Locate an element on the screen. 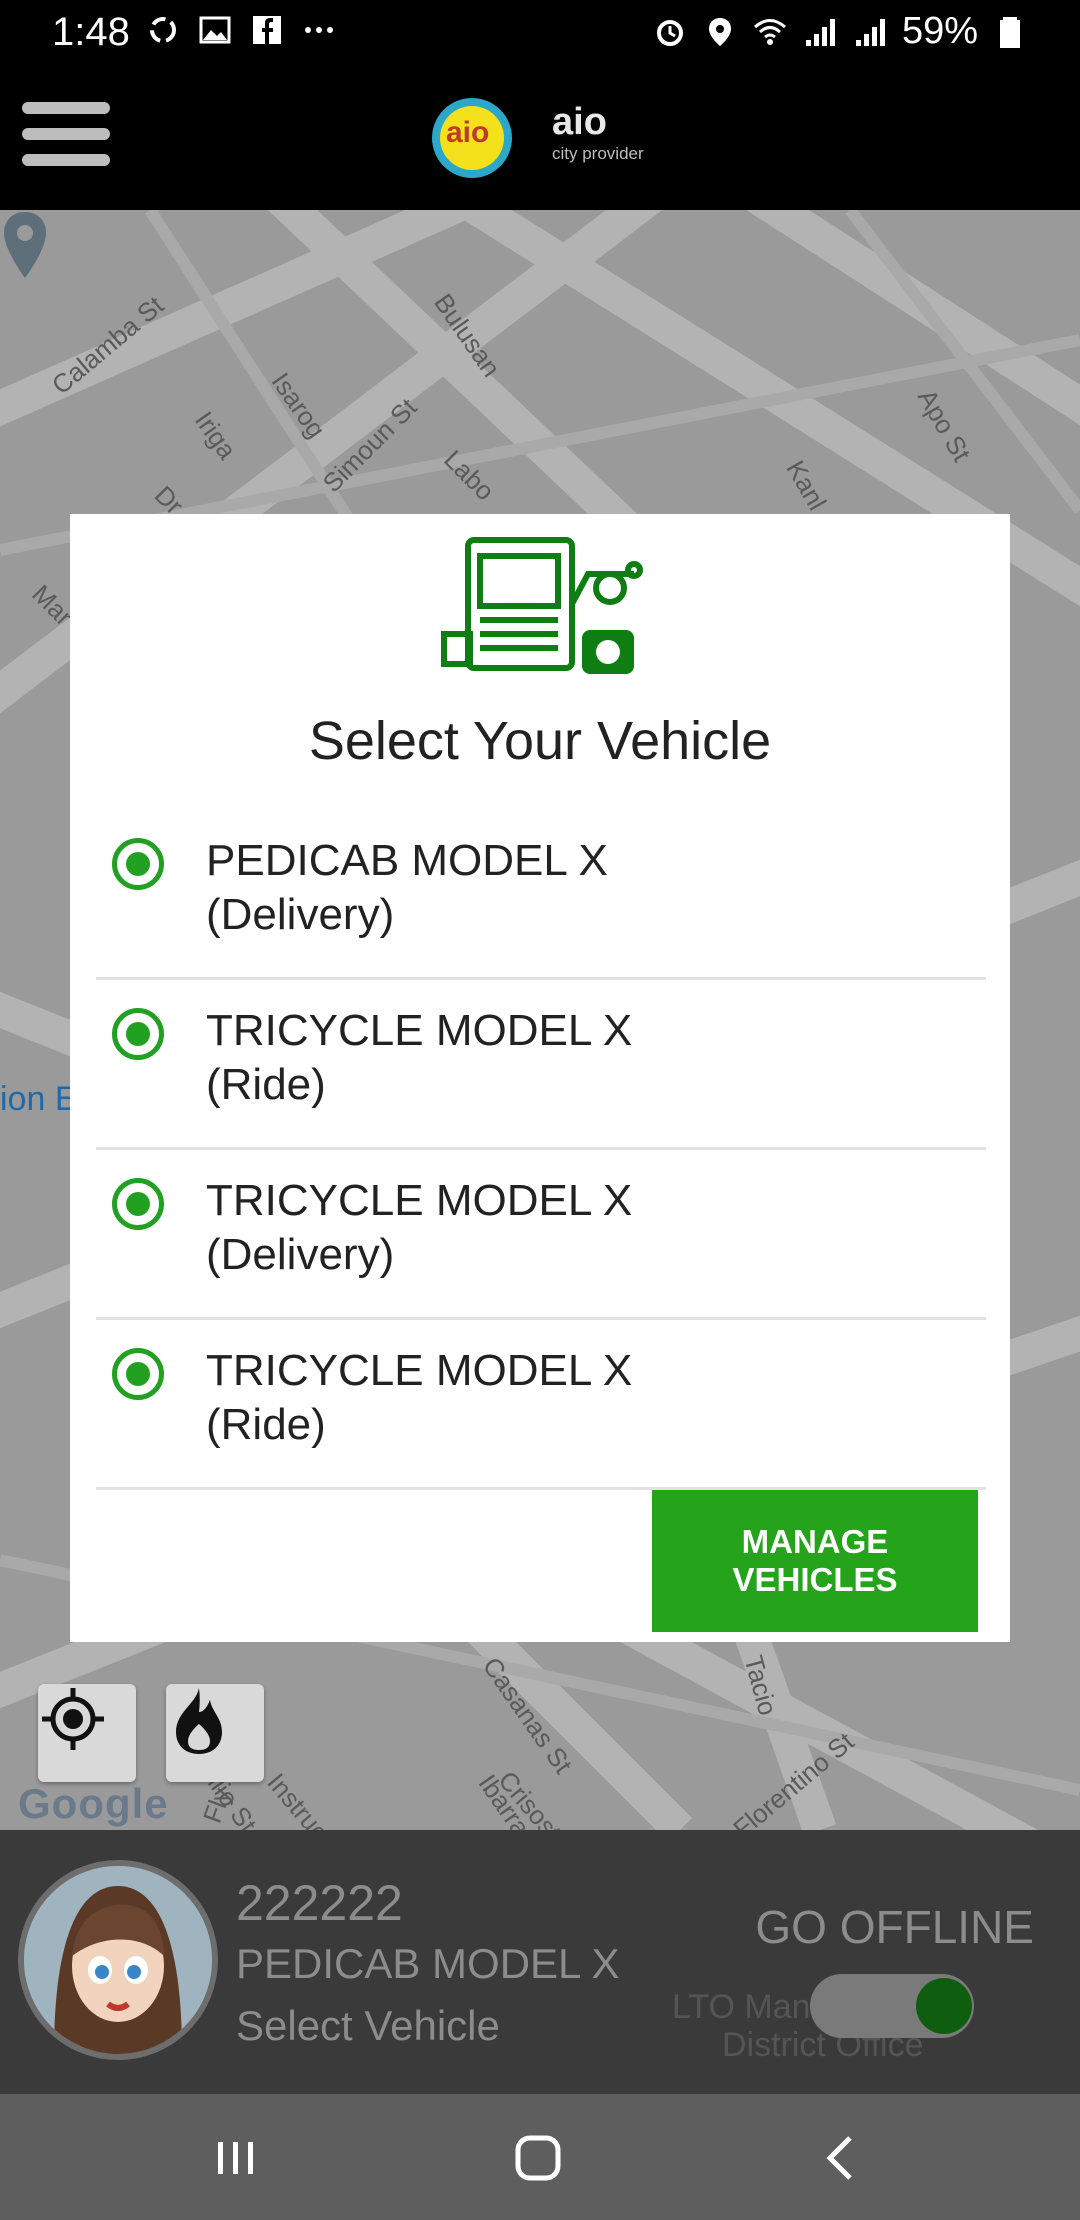 Image resolution: width=1080 pixels, height=2220 pixels. avatar-image is located at coordinates (118, 1960).